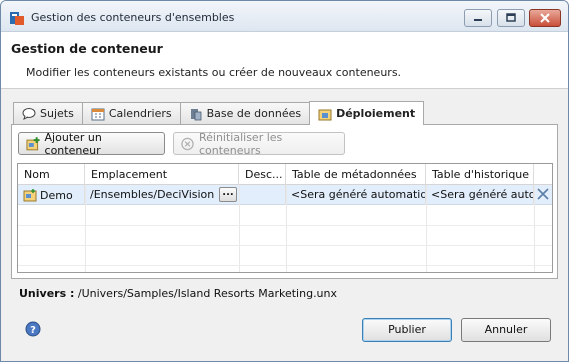  I want to click on delete-row-button, so click(543, 195).